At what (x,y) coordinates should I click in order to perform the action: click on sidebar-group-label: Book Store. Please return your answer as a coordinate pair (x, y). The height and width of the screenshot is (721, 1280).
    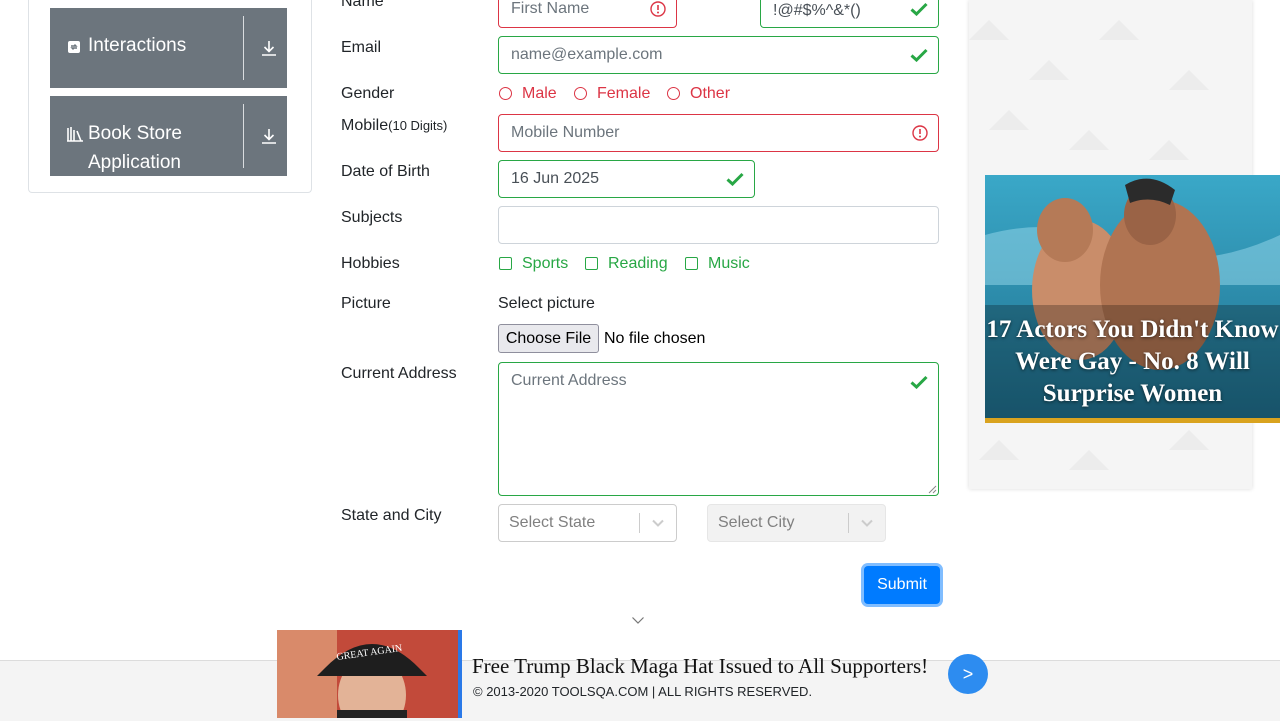
    Looking at the image, I should click on (135, 133).